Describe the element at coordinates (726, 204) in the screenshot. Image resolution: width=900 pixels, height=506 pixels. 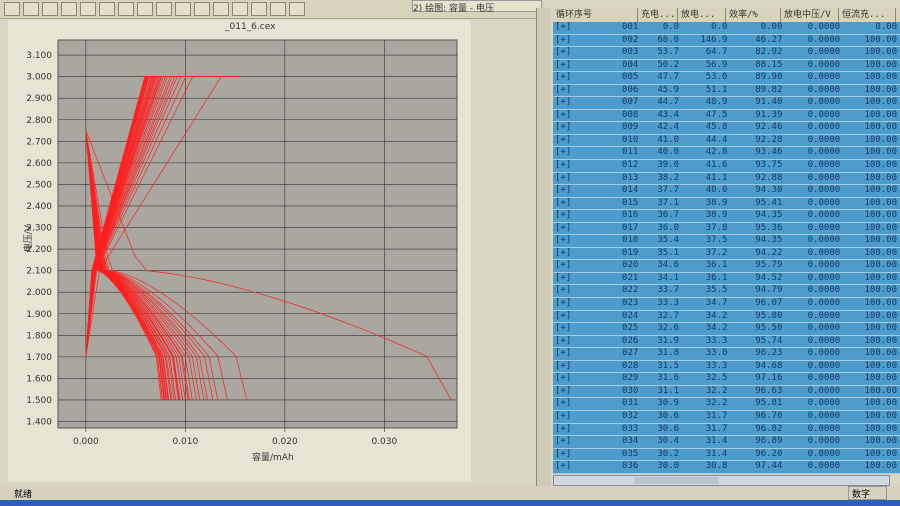
I see `table-row: [+] 015 37.1 38.9 95.41 0.0000 100.00` at that location.